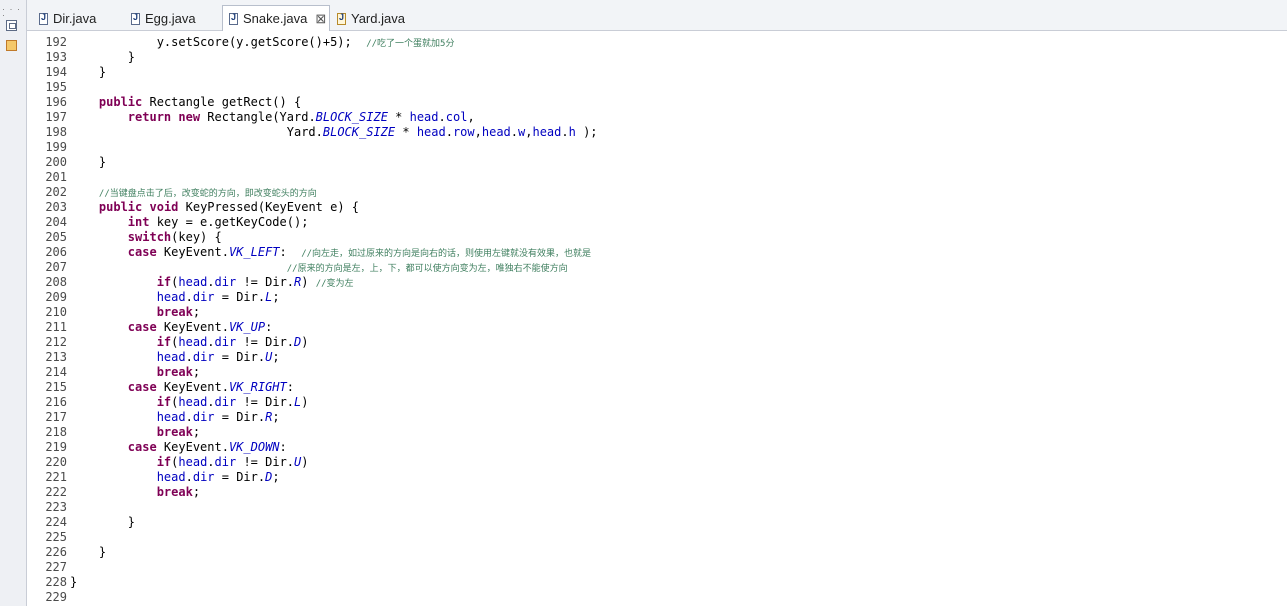 This screenshot has width=1287, height=606. I want to click on line-code: head.dir = Dir.U;, so click(175, 357).